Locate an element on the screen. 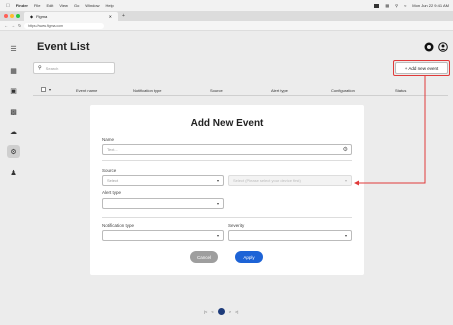 The width and height of the screenshot is (453, 325). name-label: Name is located at coordinates (108, 139).